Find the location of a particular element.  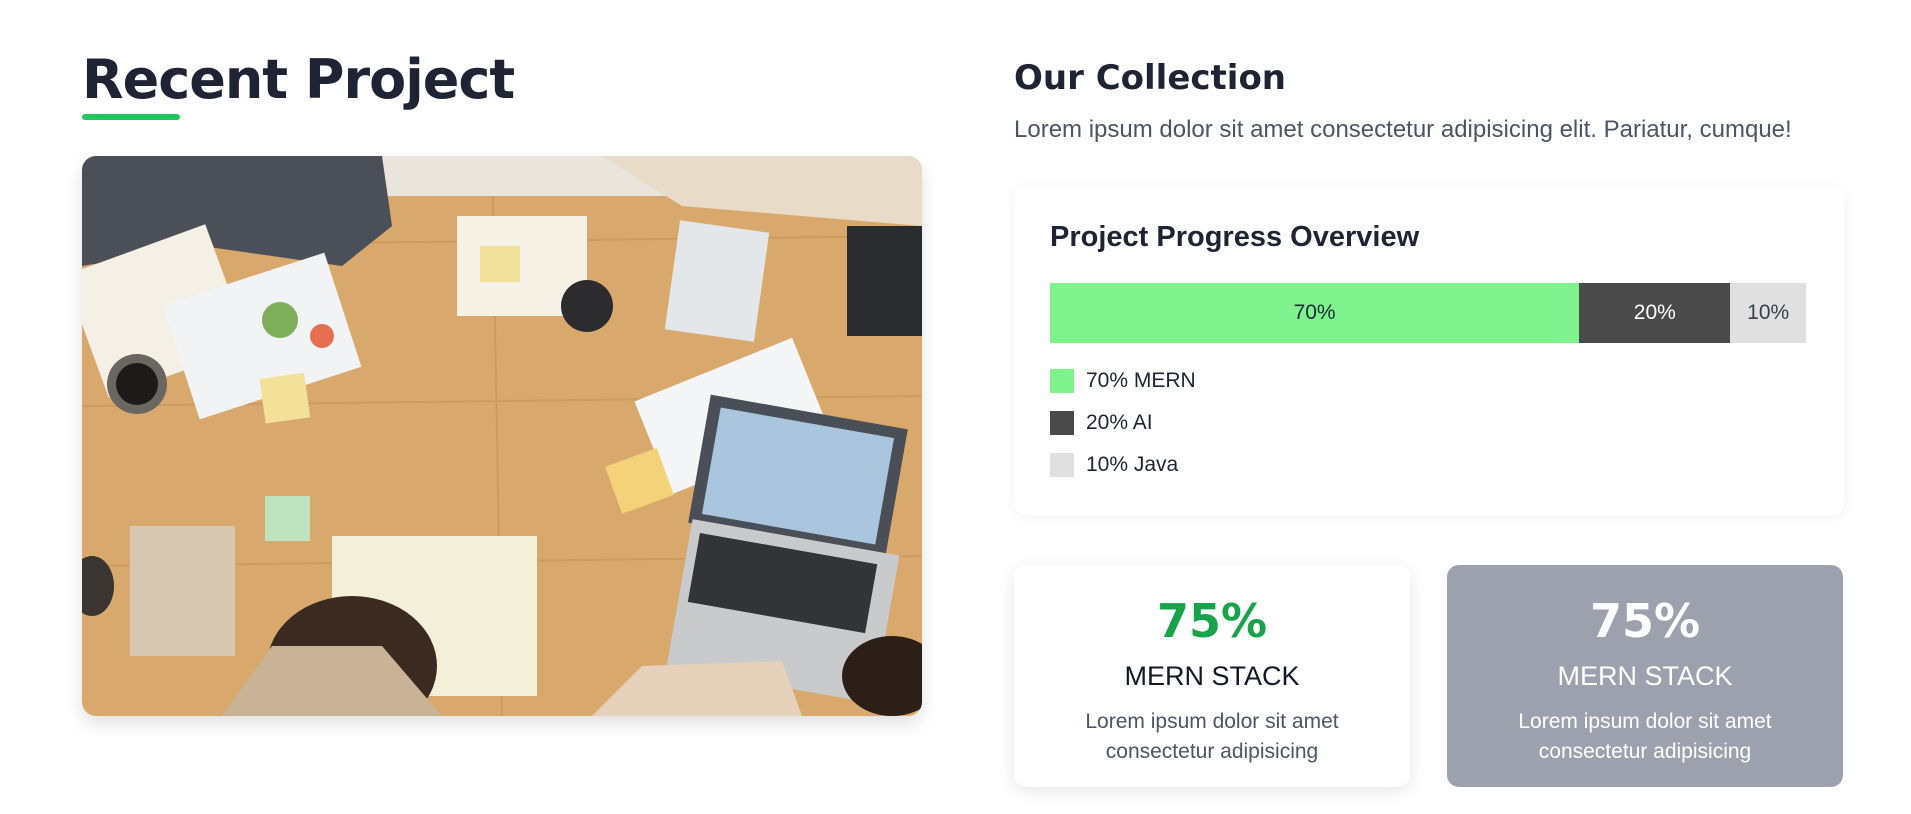

progress-legend: 70% MERN 20% AI 10% Java is located at coordinates (1429, 423).